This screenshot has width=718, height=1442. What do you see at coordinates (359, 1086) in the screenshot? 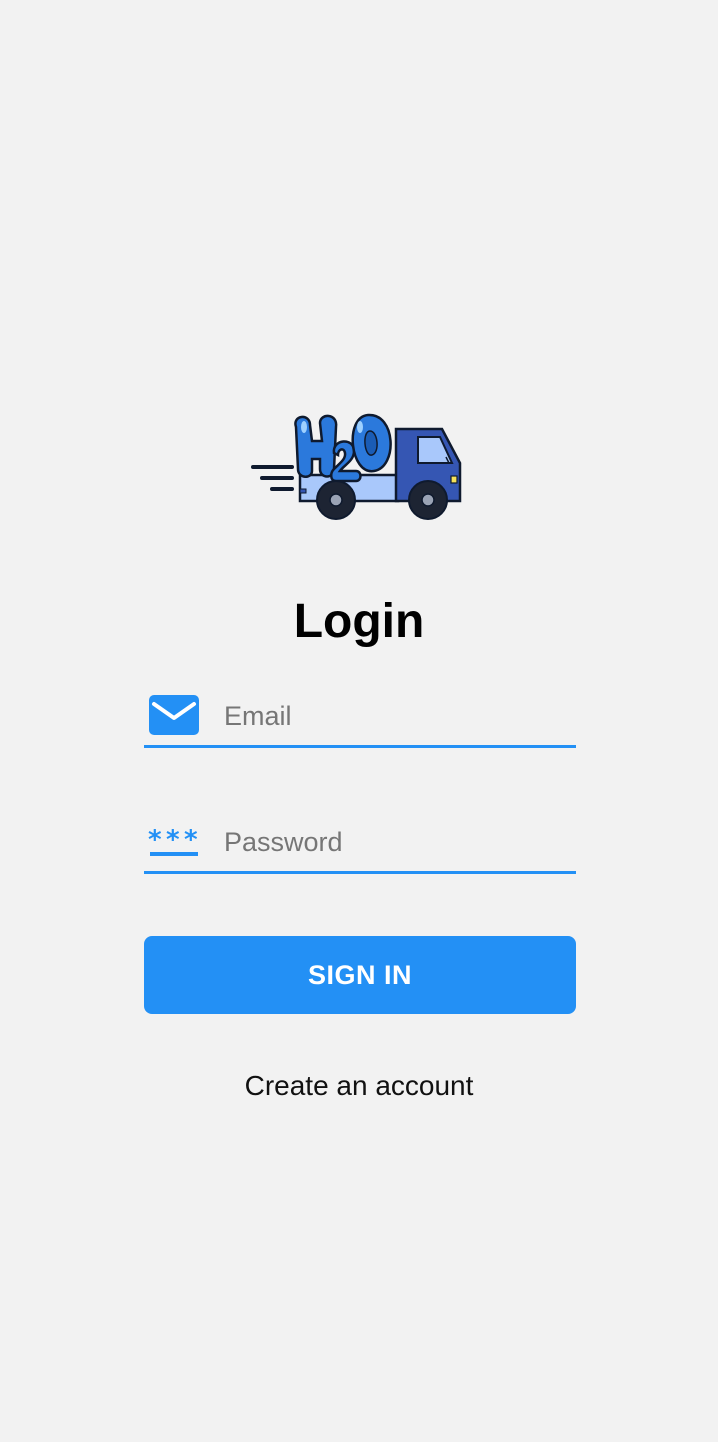
I see `create-account-link: Create an account` at bounding box center [359, 1086].